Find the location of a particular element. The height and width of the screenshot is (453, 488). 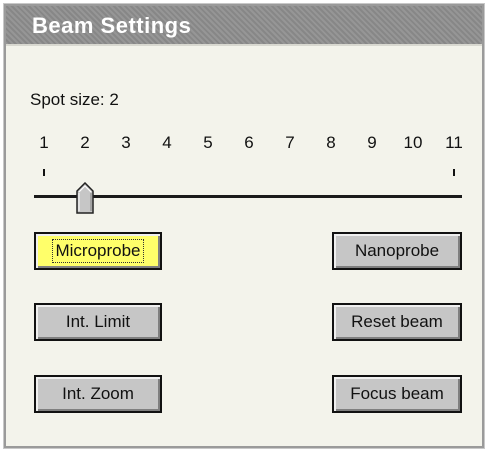

tick-label: 10 is located at coordinates (413, 142).